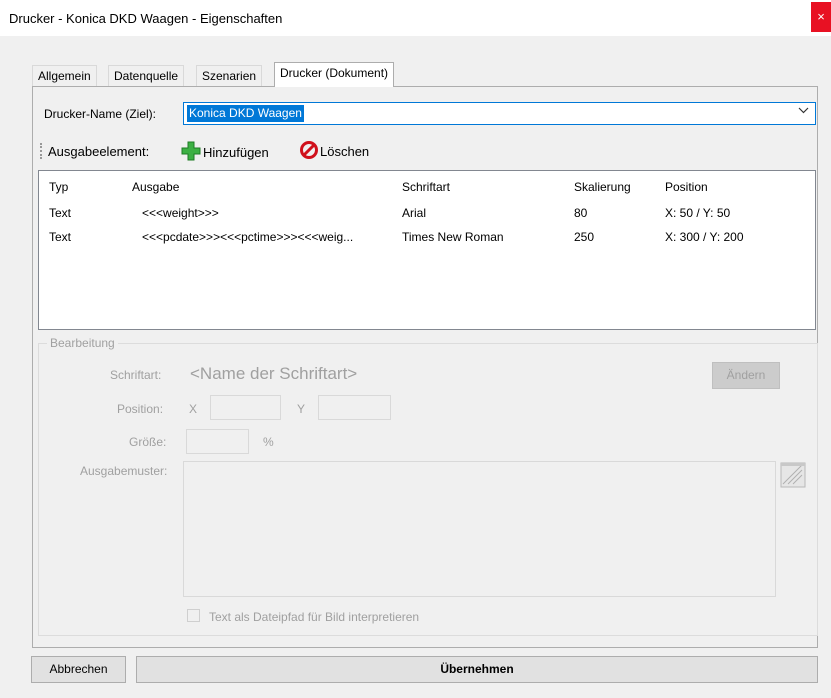 The image size is (831, 698). What do you see at coordinates (354, 407) in the screenshot?
I see `y-input` at bounding box center [354, 407].